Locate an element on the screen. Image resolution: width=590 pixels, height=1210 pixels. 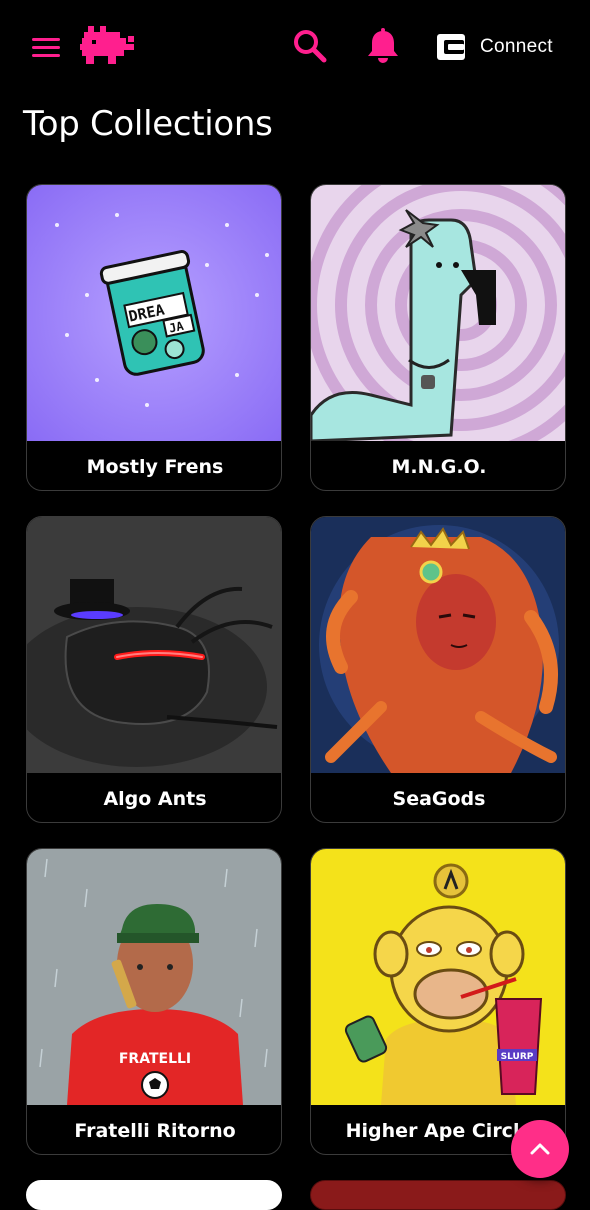
collection-name: Algo Ants is located at coordinates (155, 798).